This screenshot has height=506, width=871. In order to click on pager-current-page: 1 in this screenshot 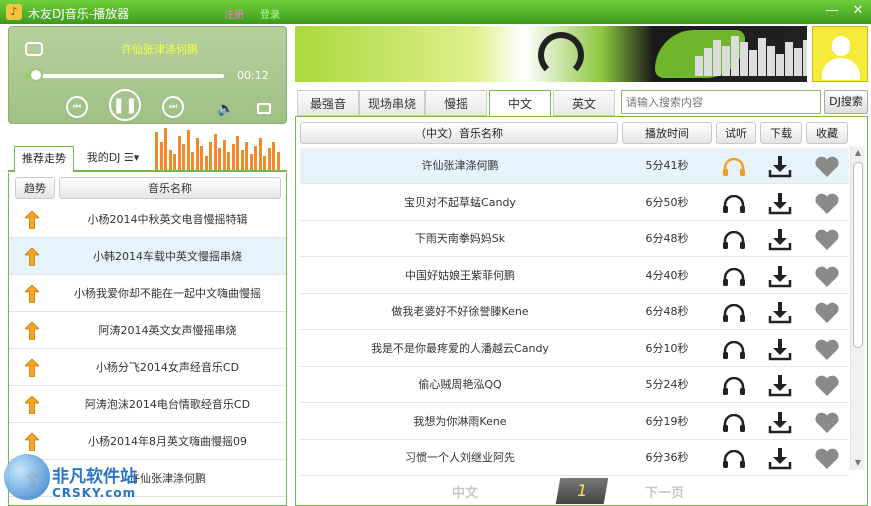, I will do `click(582, 491)`.